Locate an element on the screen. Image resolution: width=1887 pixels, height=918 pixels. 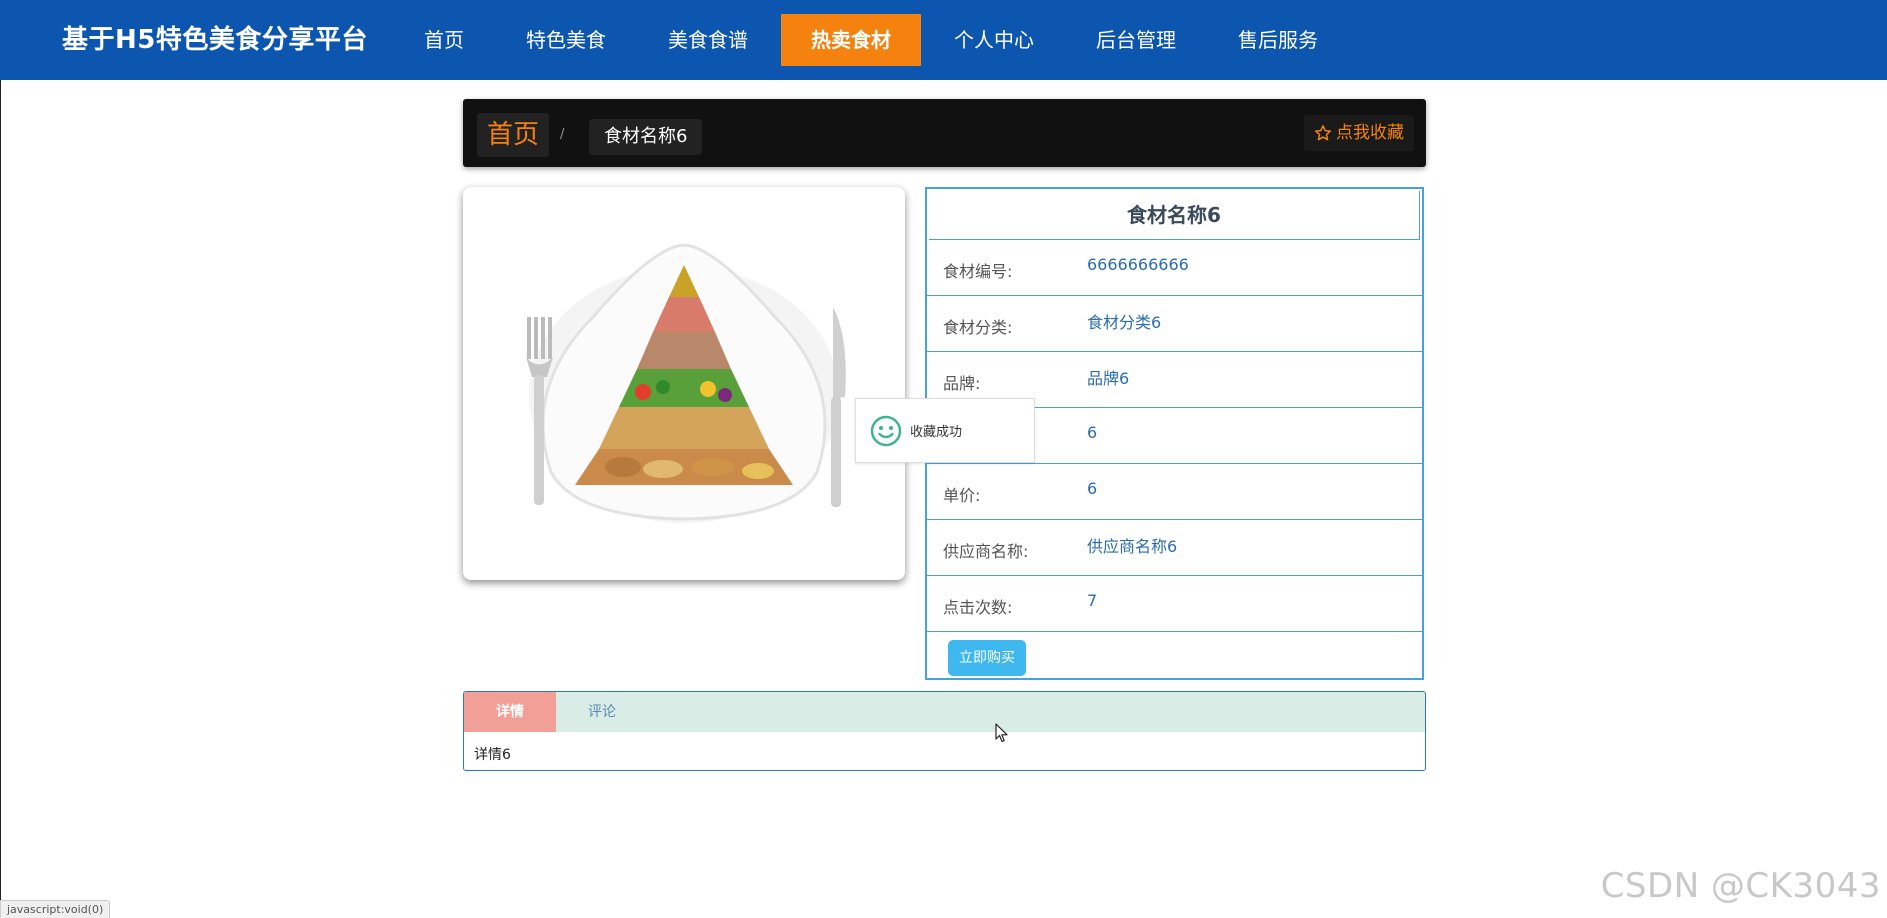
food-pyramid-plate-image is located at coordinates (686, 383).